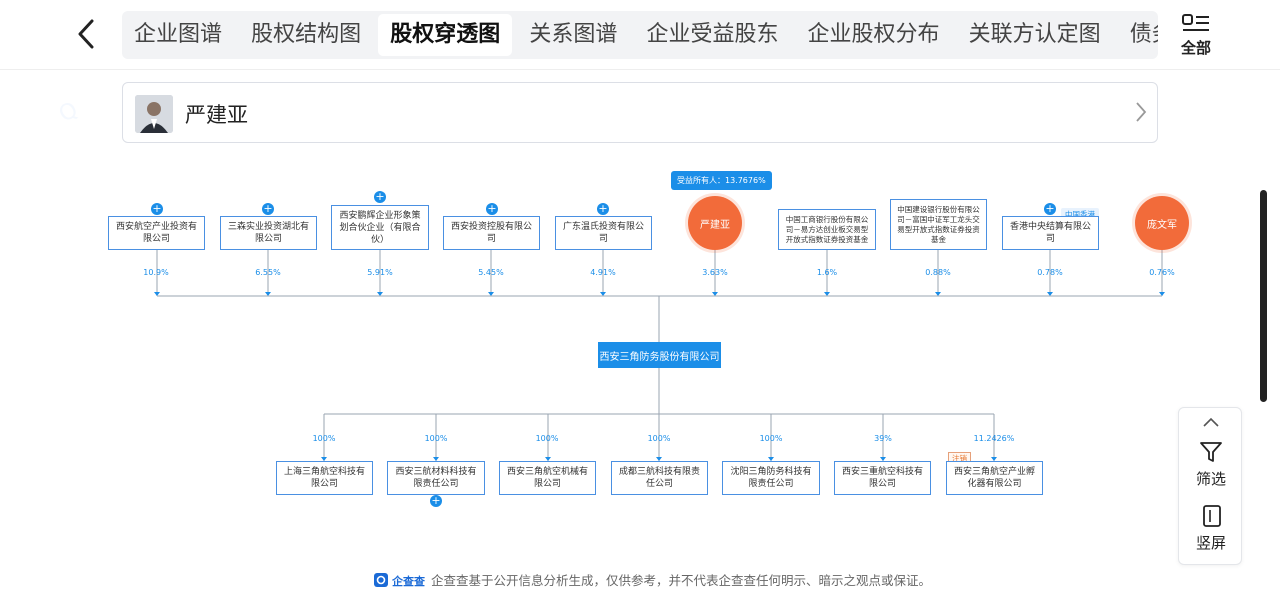 This screenshot has height=591, width=1280. Describe the element at coordinates (380, 227) in the screenshot. I see `shareholder-node: 西安鹏辉企业形象策划合伙企业（有限合伙）` at that location.